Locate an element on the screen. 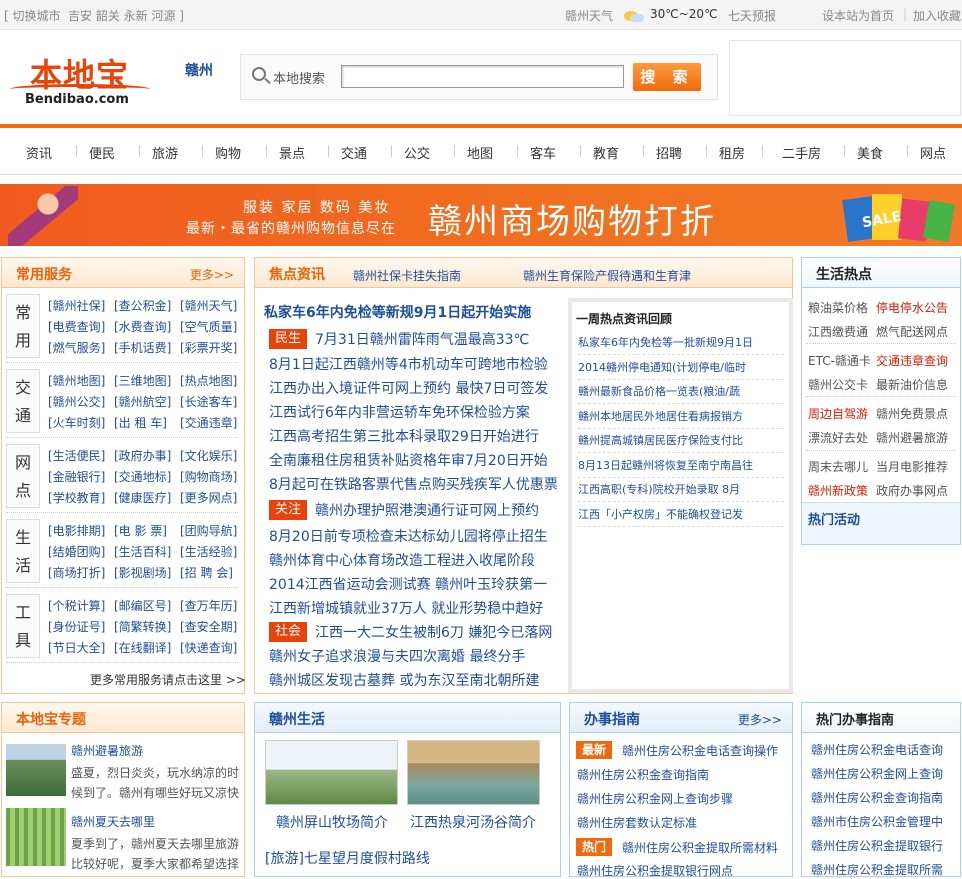 Image resolution: width=962 pixels, height=879 pixels. guide-link: 赣州住房公积金提取所需材料 is located at coordinates (700, 847).